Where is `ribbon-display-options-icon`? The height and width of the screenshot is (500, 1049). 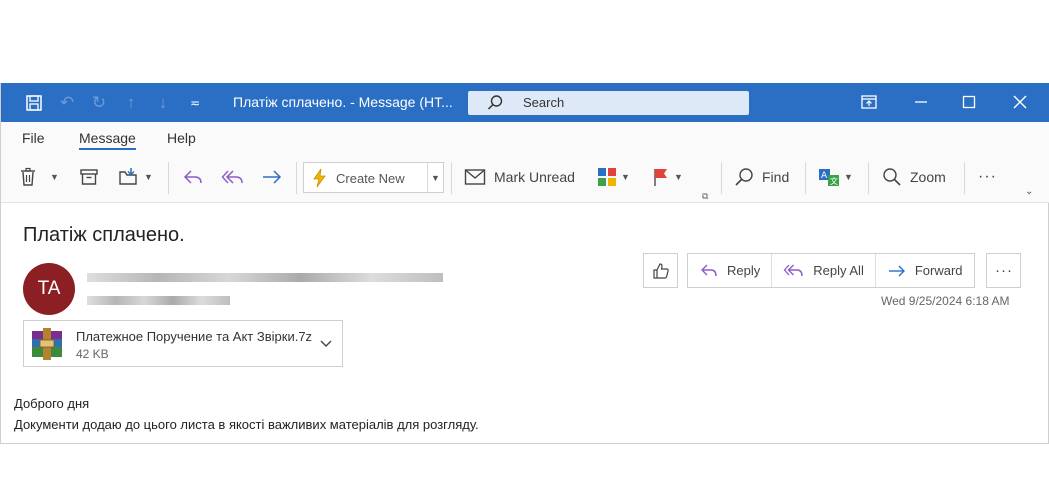 ribbon-display-options-icon is located at coordinates (869, 102).